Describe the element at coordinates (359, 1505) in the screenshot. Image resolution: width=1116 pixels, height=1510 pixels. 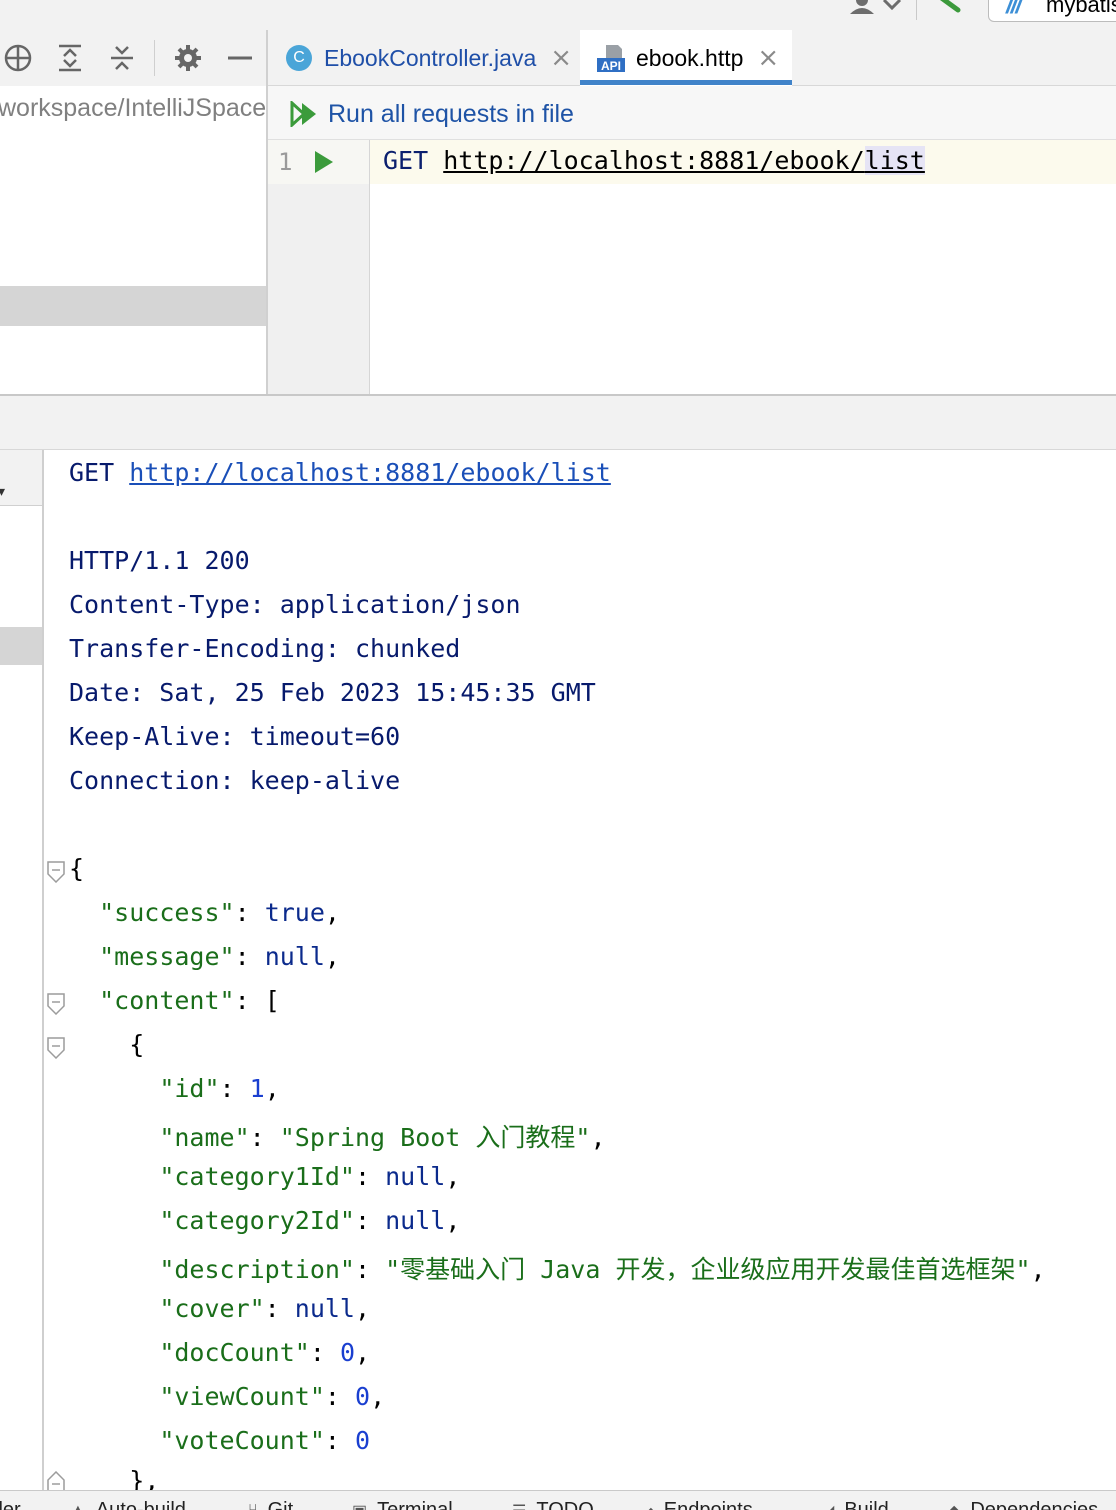
I see `terminal-icon: ▣` at that location.